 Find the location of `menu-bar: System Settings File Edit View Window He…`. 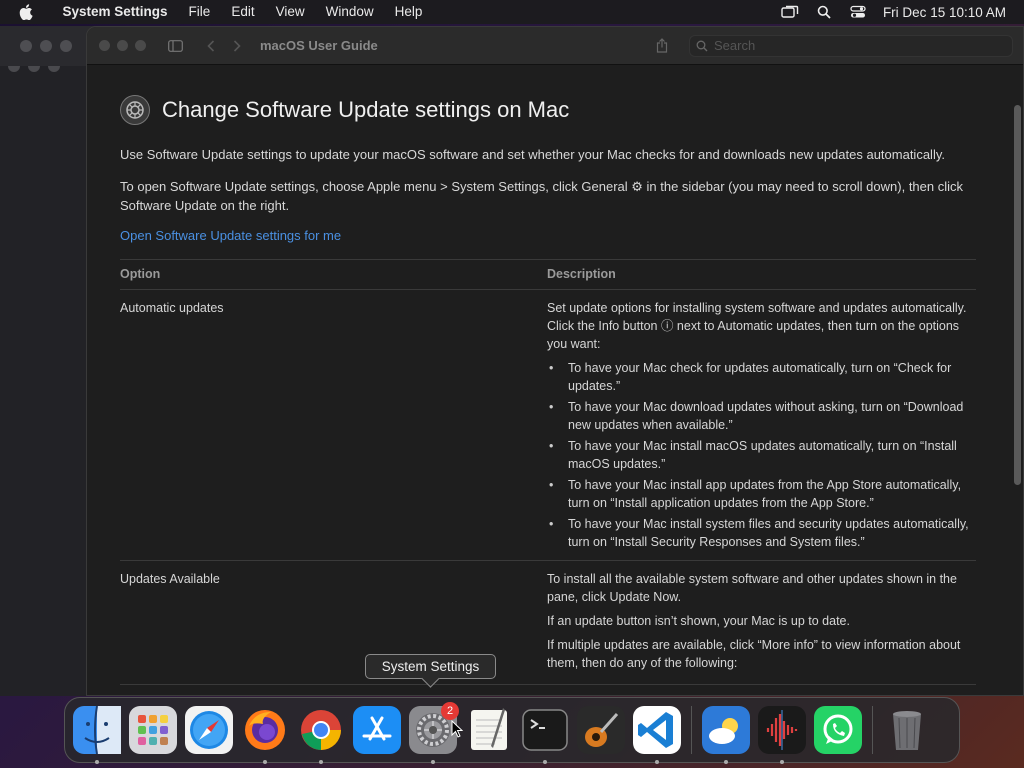

menu-bar: System Settings File Edit View Window He… is located at coordinates (512, 12).